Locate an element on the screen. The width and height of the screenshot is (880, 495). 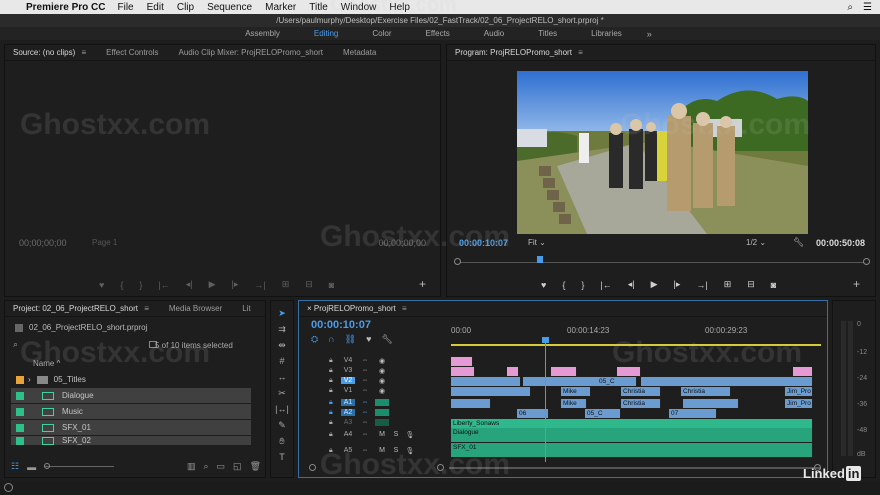
track-lane-v3 is located at coordinates (632, 371).